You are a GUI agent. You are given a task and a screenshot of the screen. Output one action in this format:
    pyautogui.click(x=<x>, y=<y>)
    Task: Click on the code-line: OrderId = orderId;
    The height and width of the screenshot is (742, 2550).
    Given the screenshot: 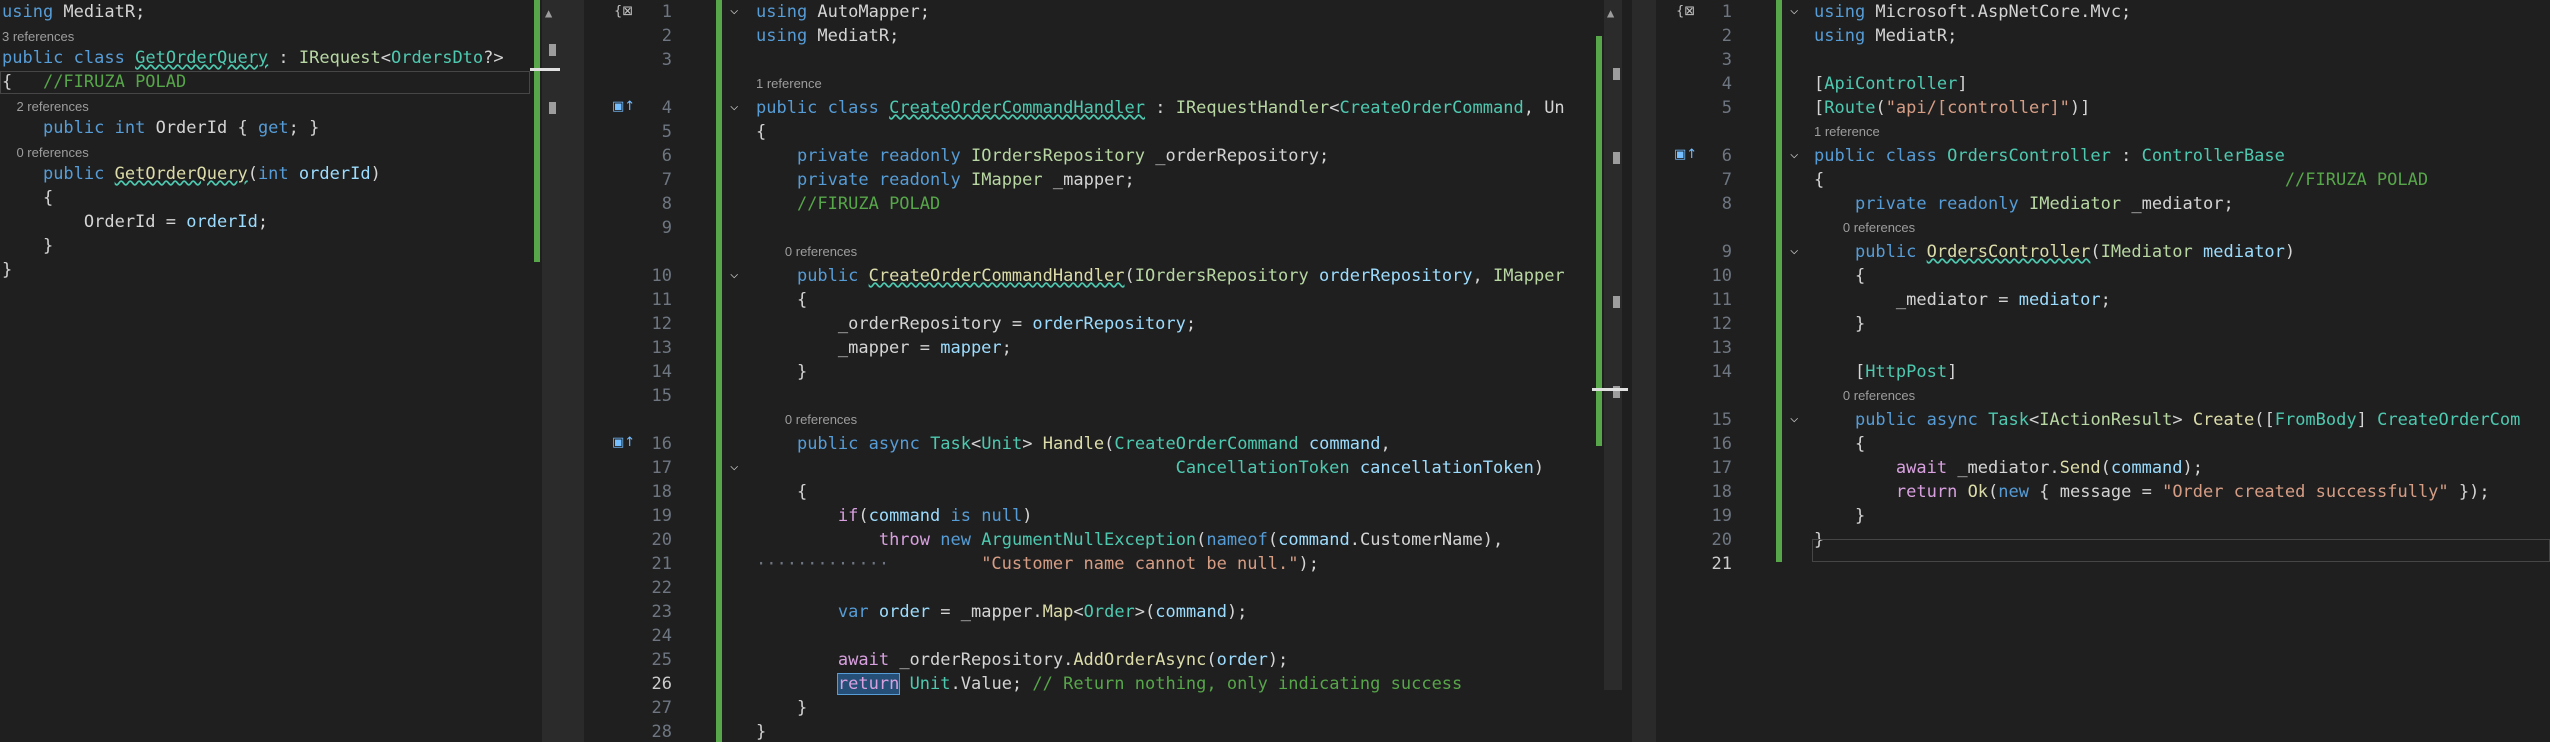 What is the action you would take?
    pyautogui.click(x=135, y=222)
    